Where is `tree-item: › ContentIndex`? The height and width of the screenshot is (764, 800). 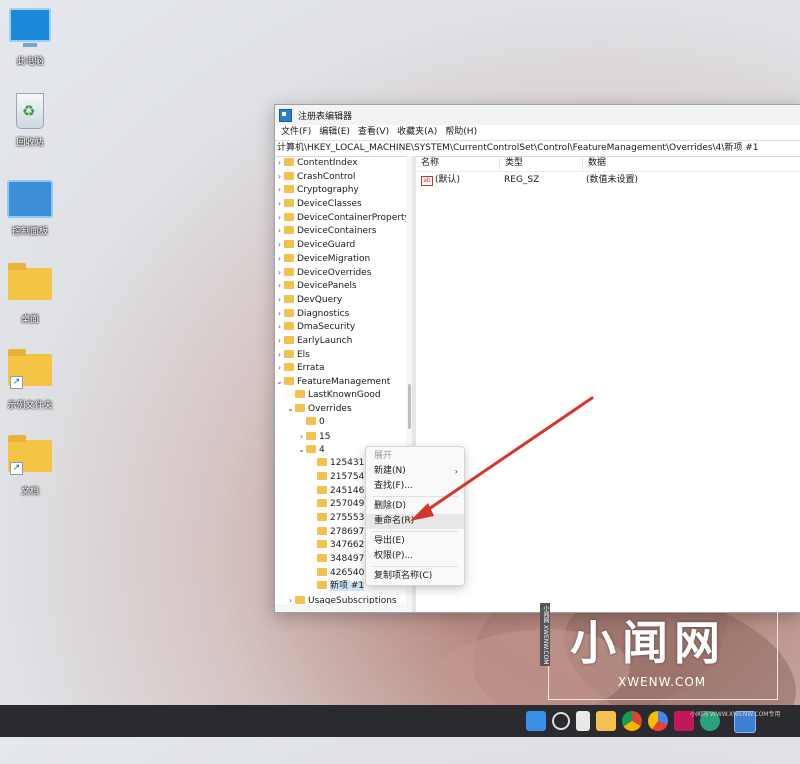
tree-item: › ContentIndex is located at coordinates (343, 163).